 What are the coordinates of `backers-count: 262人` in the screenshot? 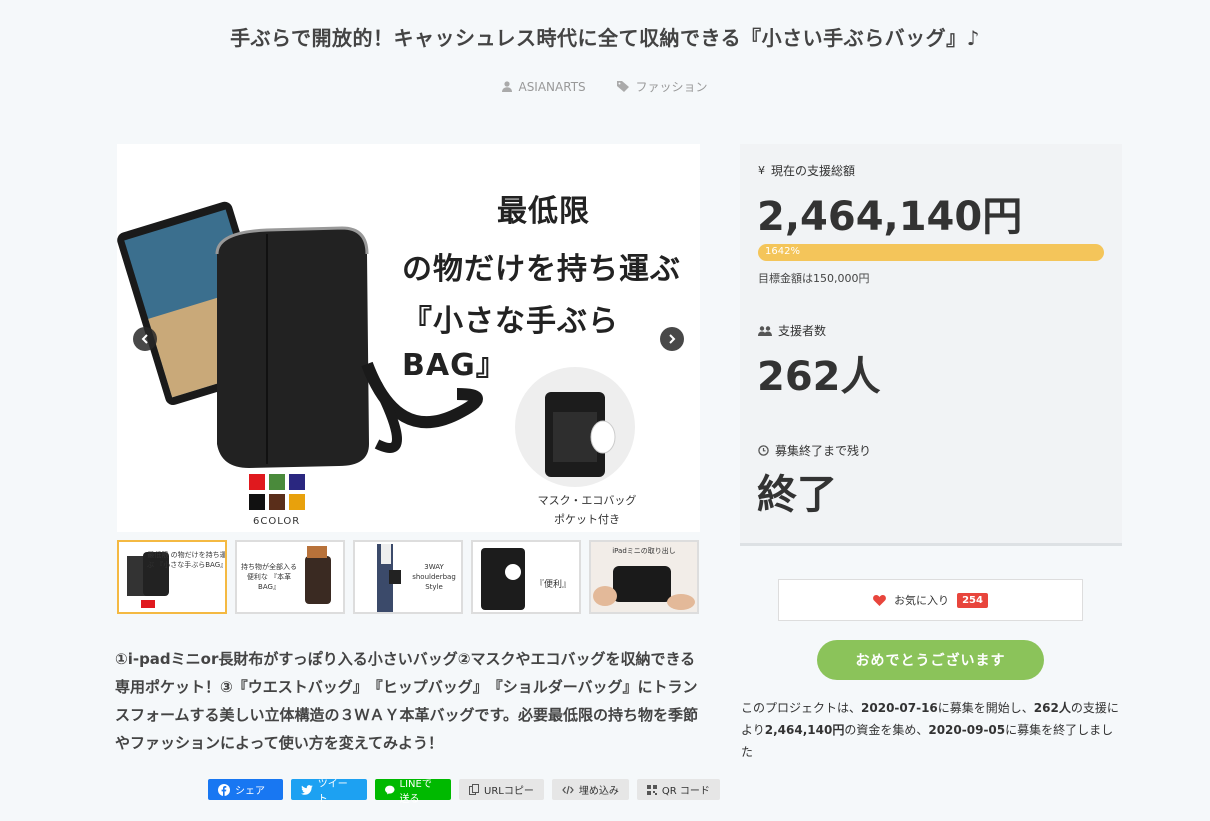 It's located at (819, 377).